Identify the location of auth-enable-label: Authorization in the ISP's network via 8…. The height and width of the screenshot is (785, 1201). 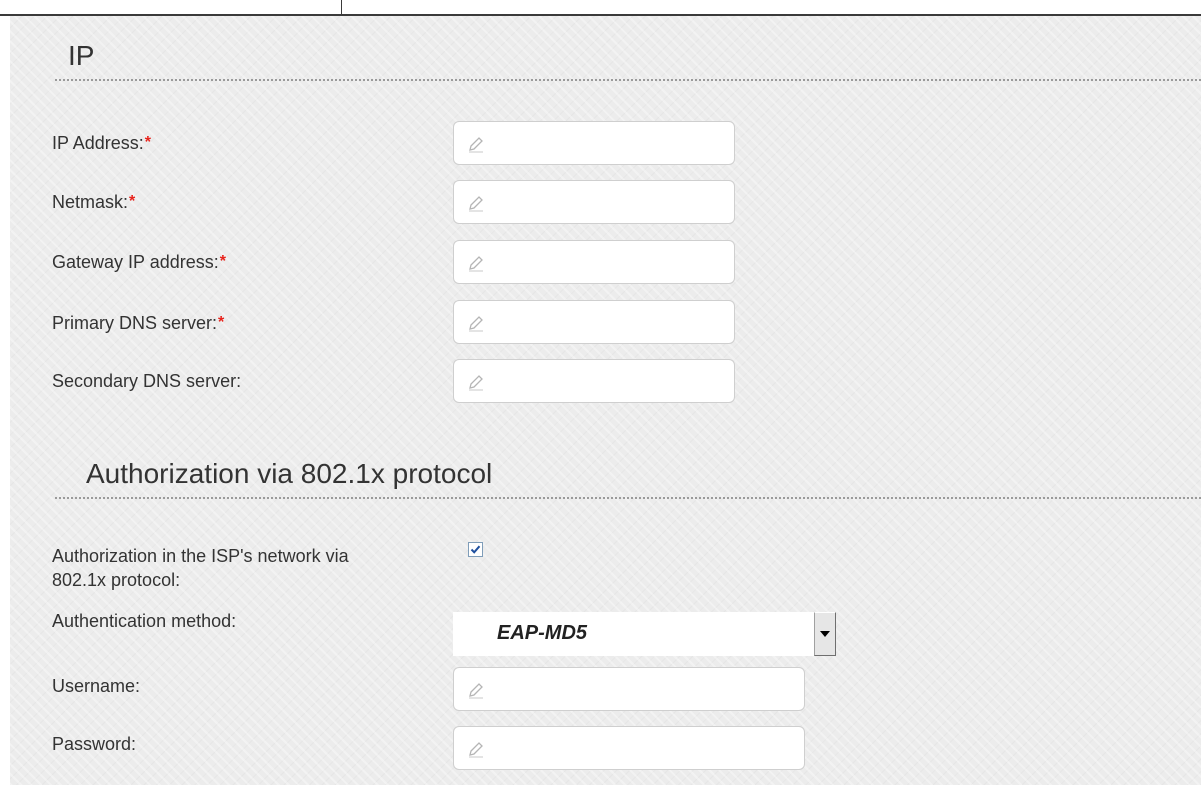
(200, 568).